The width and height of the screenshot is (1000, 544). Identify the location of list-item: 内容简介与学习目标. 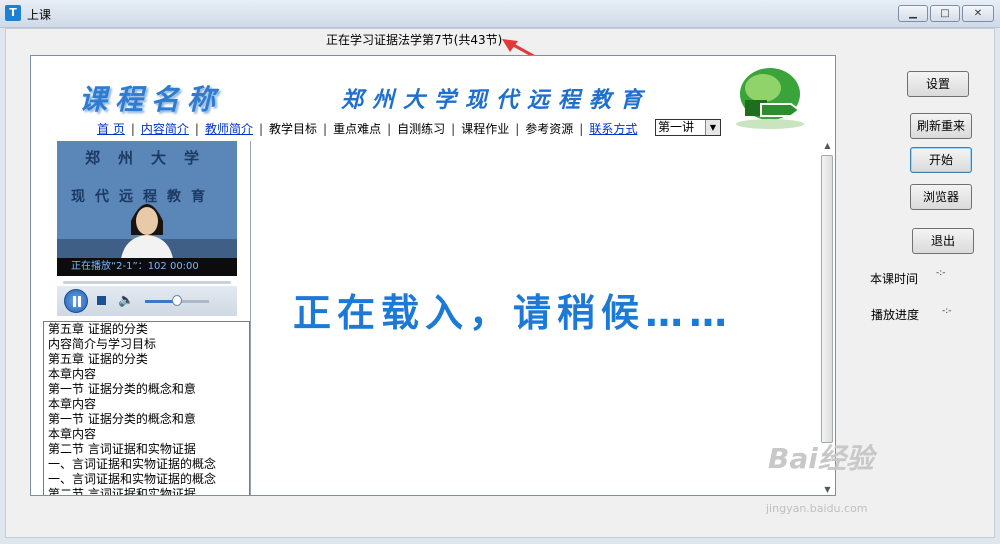
(146, 344).